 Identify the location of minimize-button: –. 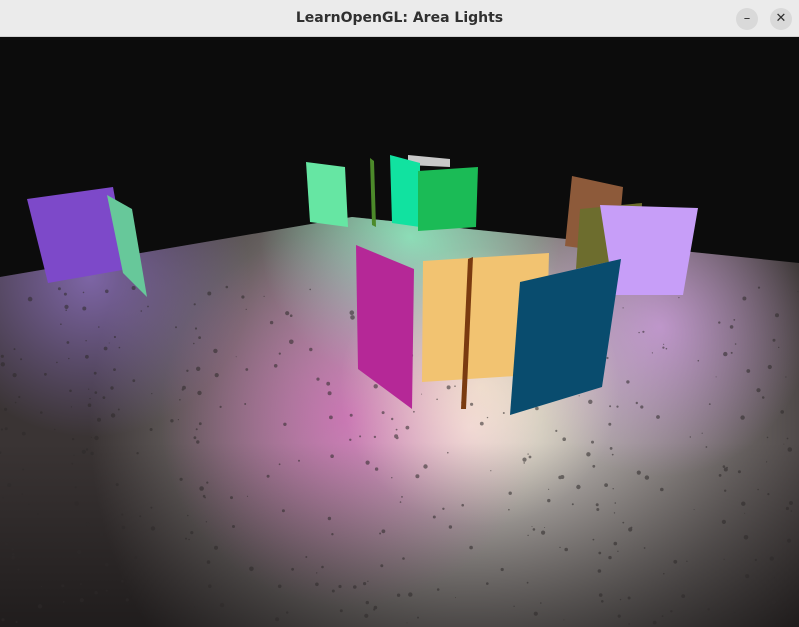
(747, 19).